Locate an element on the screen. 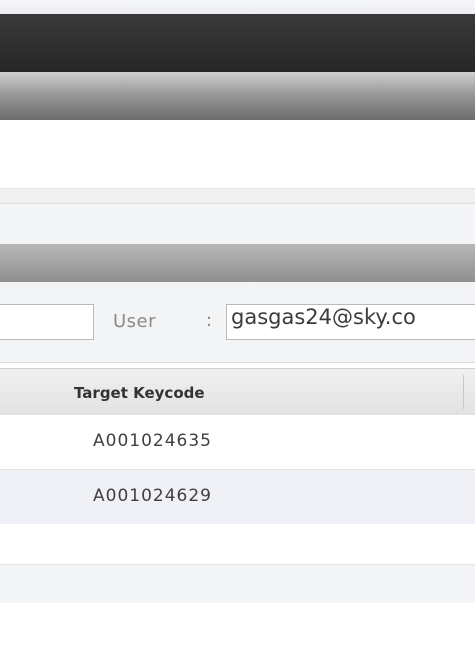 The image size is (475, 650). header-gradient-band is located at coordinates (237, 96).